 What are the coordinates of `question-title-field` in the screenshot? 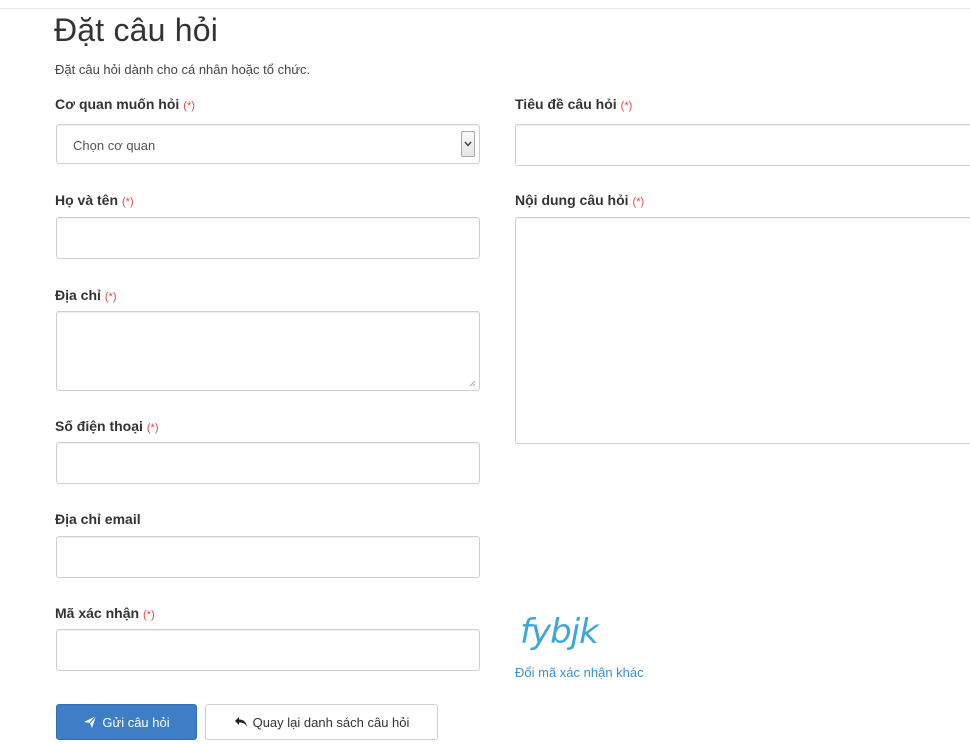 It's located at (742, 145).